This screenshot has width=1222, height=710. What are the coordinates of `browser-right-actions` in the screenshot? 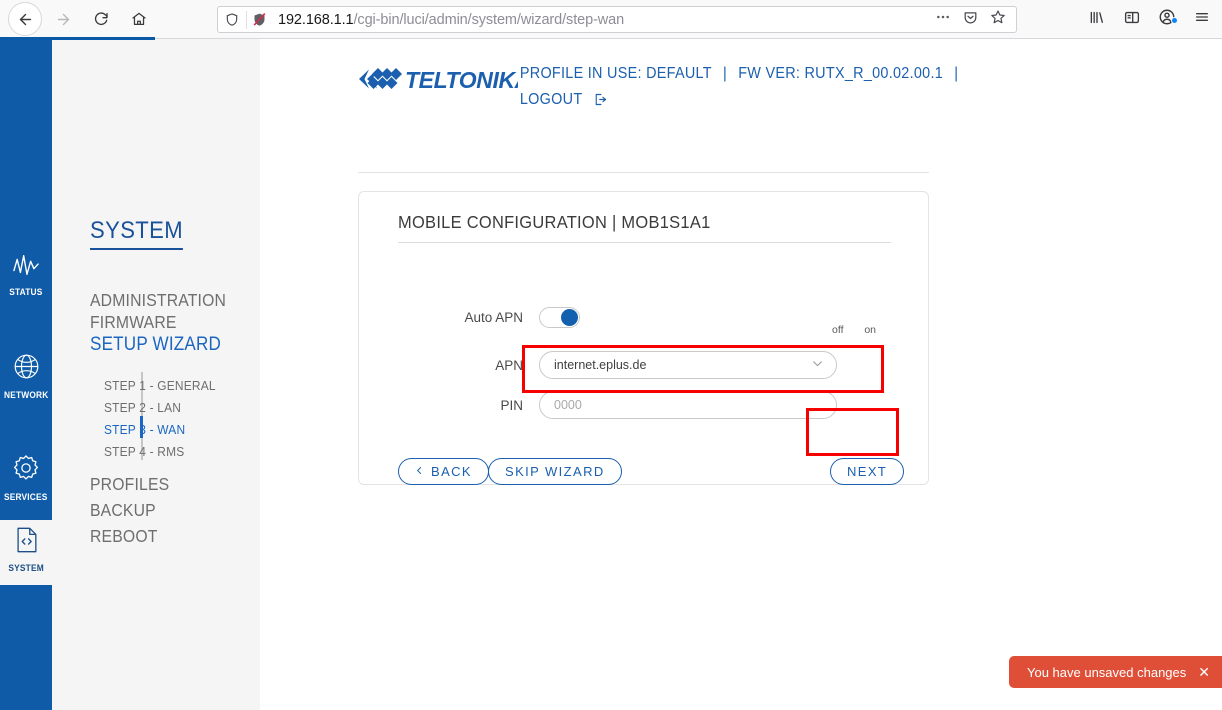 It's located at (1155, 19).